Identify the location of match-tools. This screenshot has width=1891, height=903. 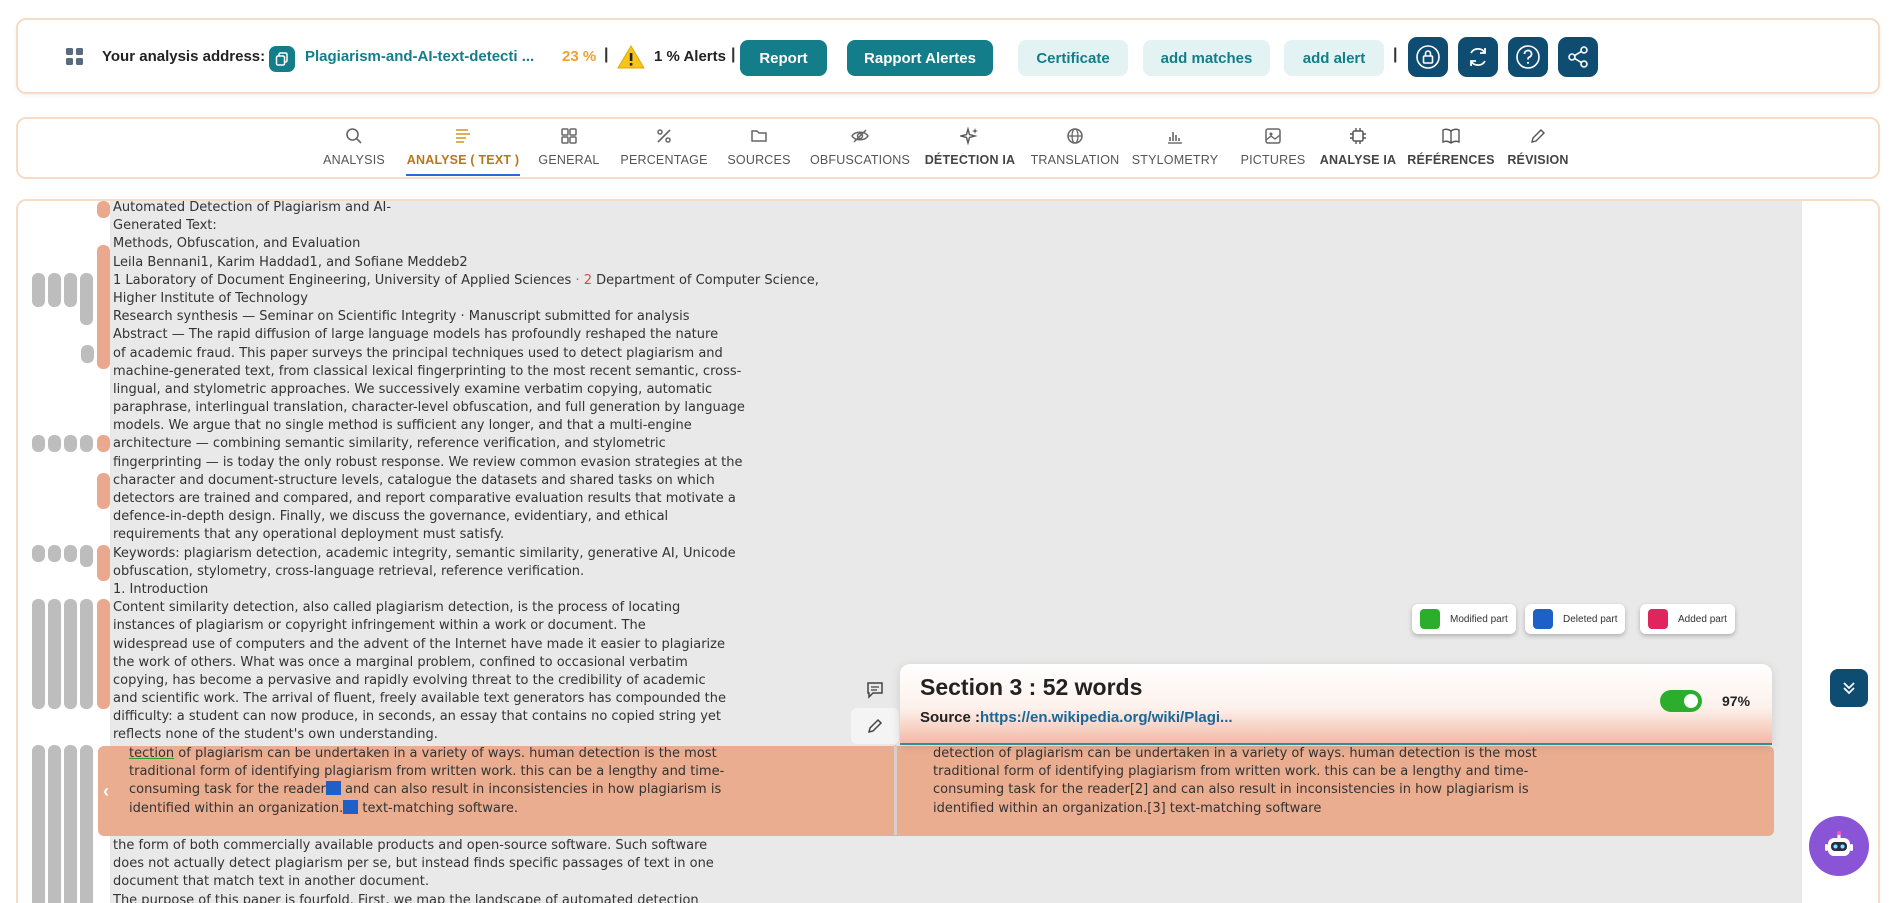
(876, 708).